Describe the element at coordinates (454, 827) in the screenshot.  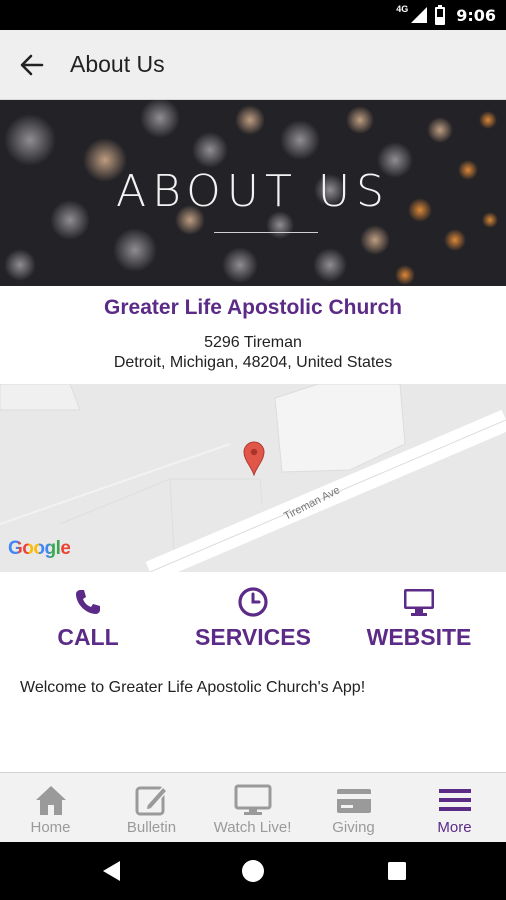
I see `nav-more-label: More` at that location.